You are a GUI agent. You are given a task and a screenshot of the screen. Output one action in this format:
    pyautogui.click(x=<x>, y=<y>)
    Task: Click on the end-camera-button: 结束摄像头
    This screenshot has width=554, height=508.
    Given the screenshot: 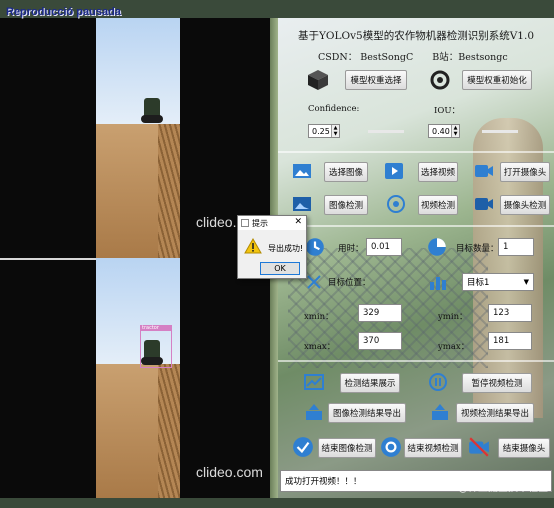 What is the action you would take?
    pyautogui.click(x=524, y=448)
    